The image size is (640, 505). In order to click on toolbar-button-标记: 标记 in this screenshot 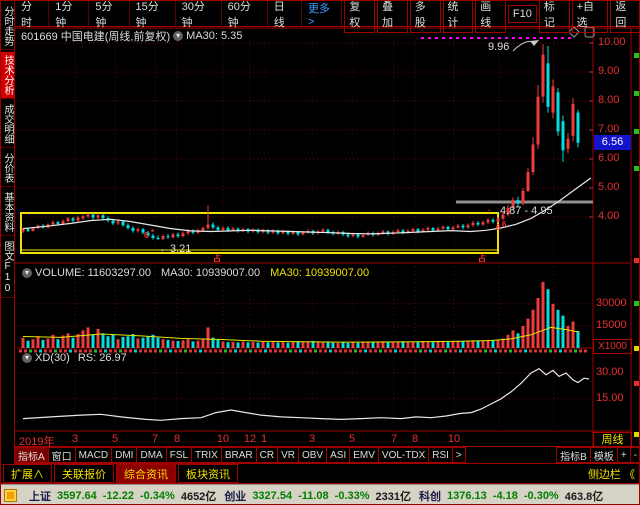, I will do `click(554, 17)`.